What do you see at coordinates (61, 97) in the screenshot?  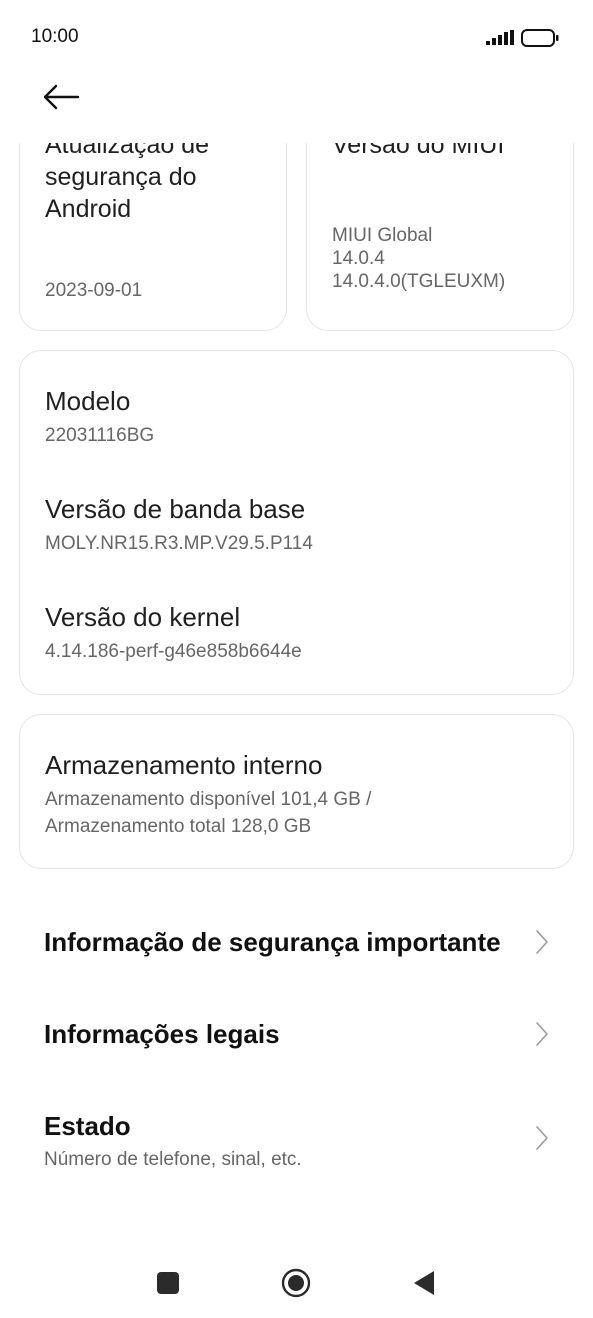 I see `back-arrow-icon` at bounding box center [61, 97].